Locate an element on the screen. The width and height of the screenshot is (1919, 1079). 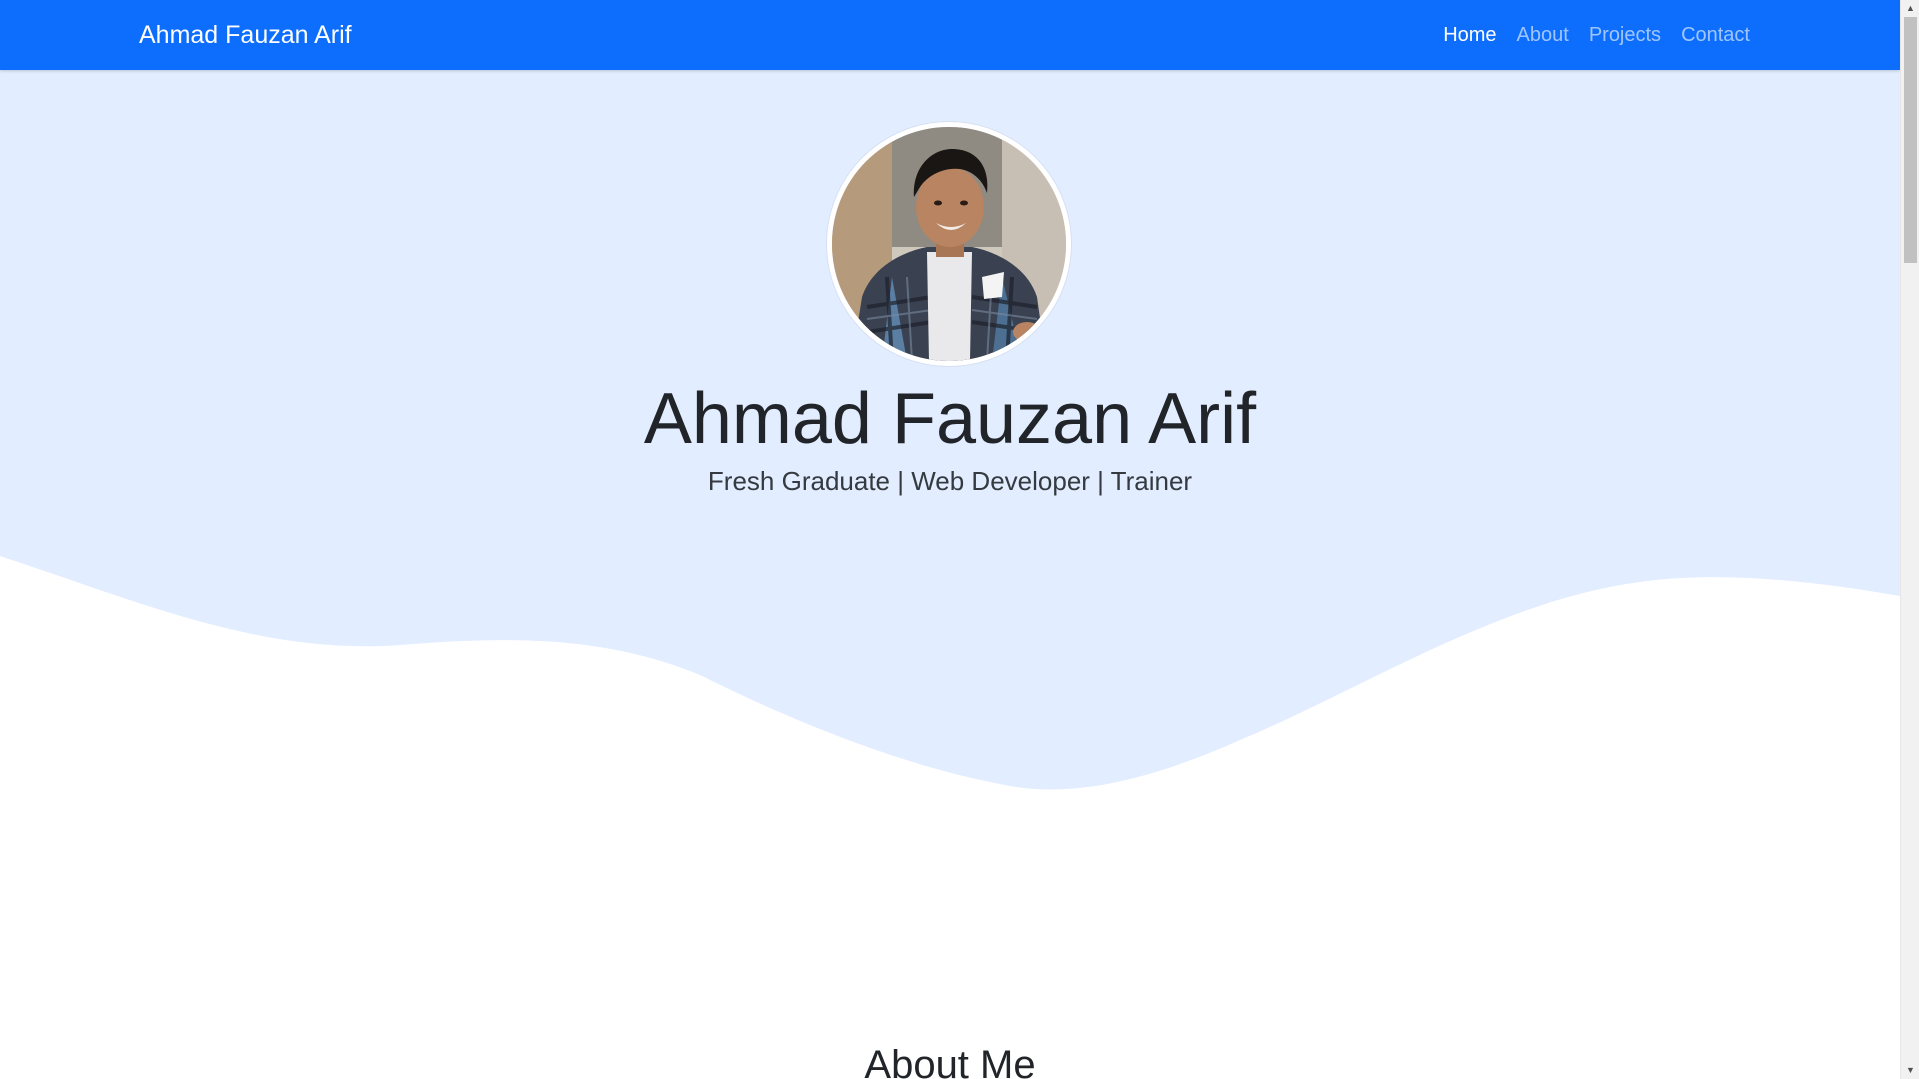
profile-photo-image is located at coordinates (949, 244).